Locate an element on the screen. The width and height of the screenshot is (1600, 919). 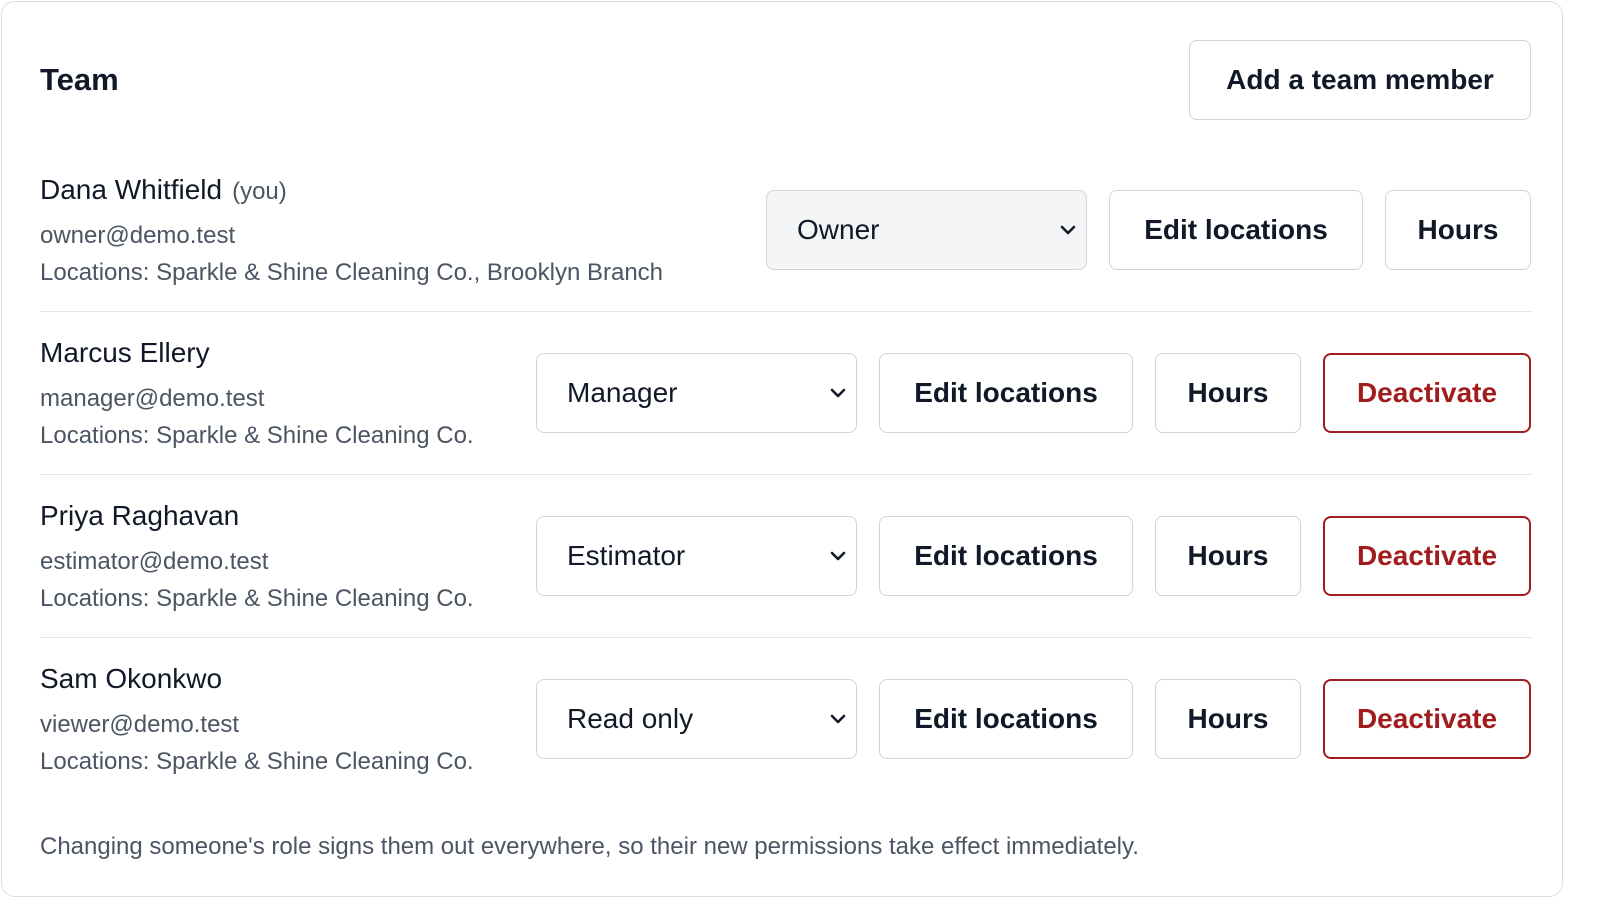
member-email: manager@demo.test is located at coordinates (152, 398).